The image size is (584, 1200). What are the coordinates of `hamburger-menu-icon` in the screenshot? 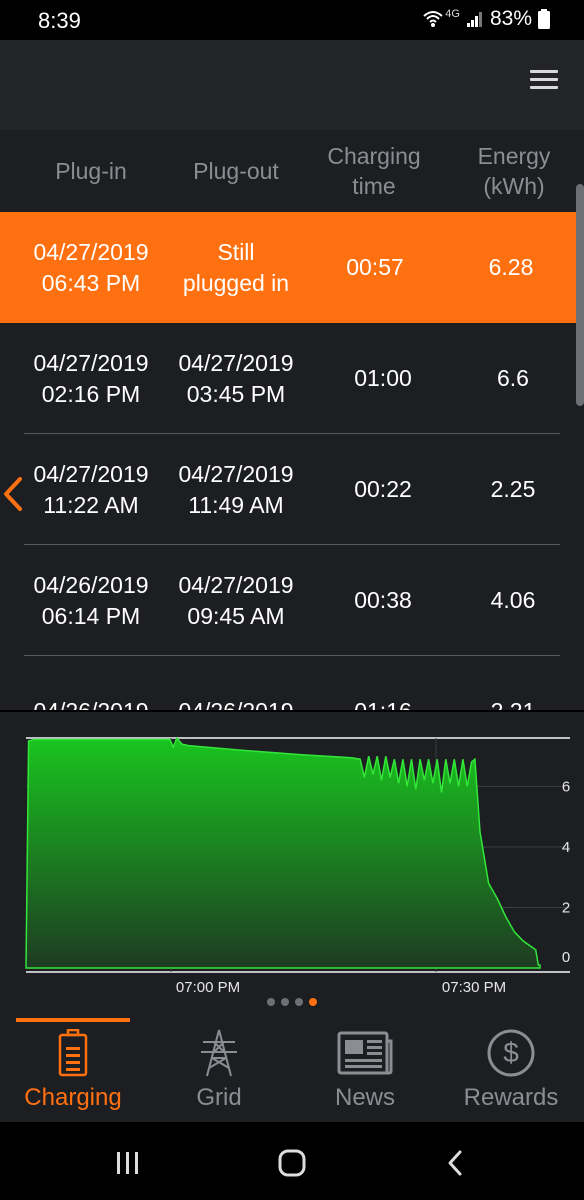 It's located at (544, 84).